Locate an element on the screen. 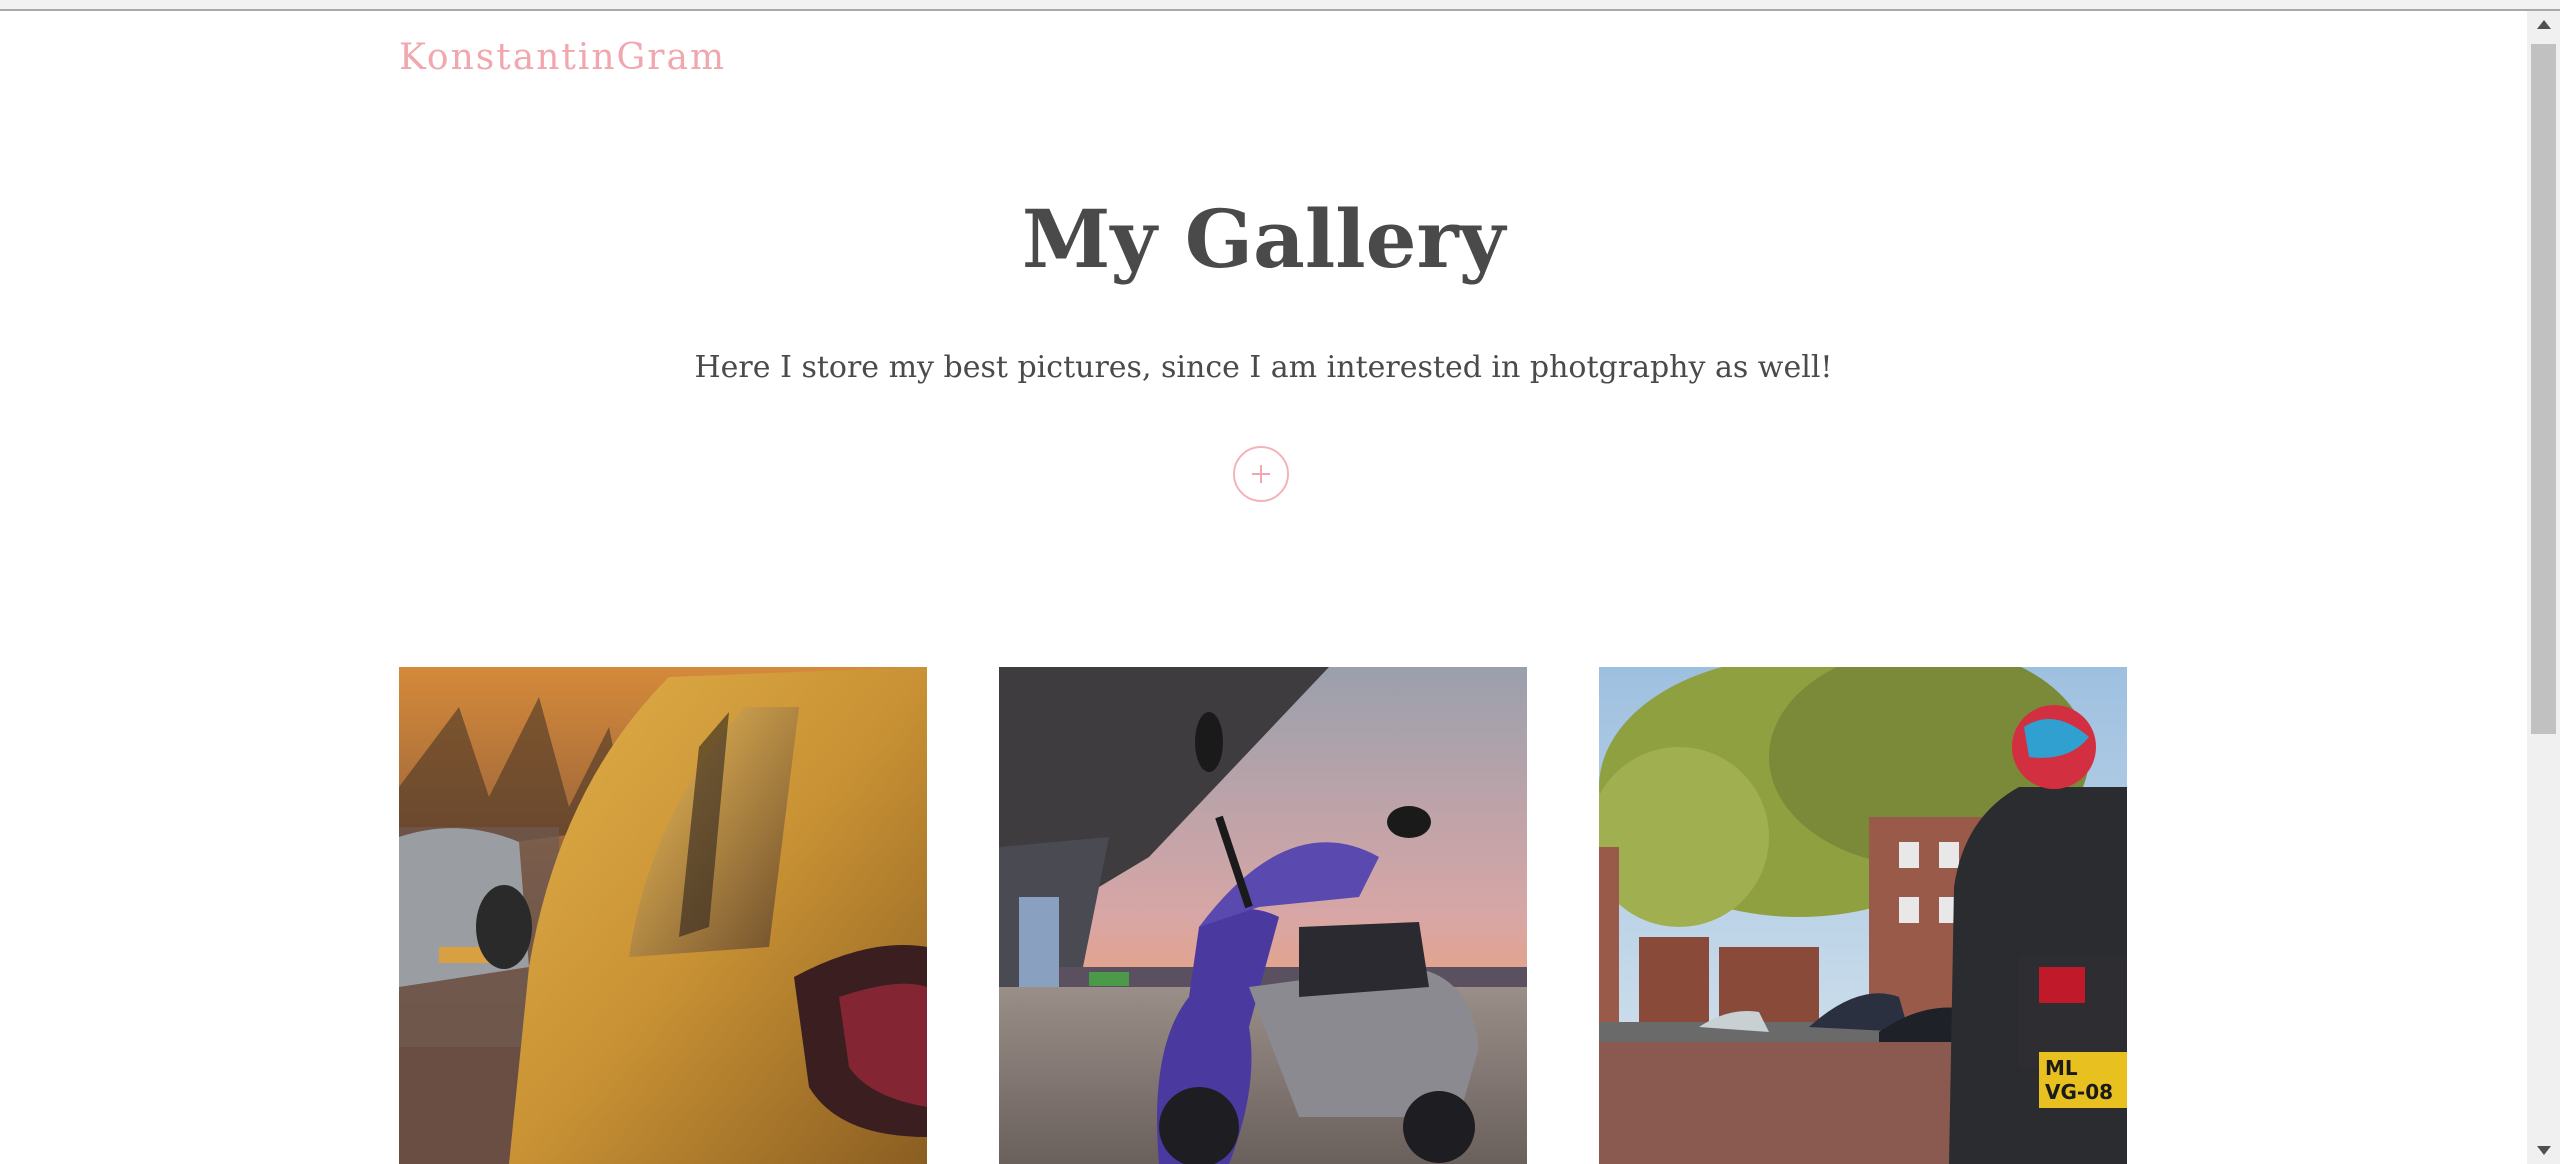 The width and height of the screenshot is (2560, 1164). scooter-photo-image is located at coordinates (1263, 915).